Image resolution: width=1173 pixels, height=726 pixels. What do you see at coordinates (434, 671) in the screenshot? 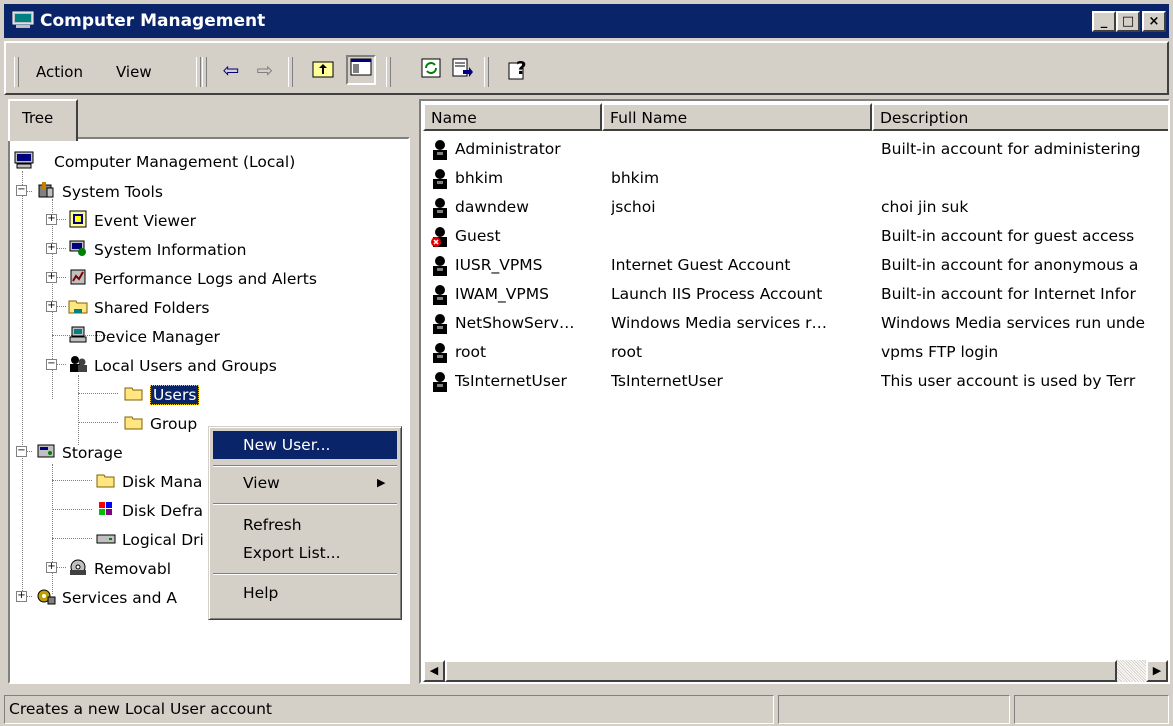
I see `scroll-left-button: ◀` at bounding box center [434, 671].